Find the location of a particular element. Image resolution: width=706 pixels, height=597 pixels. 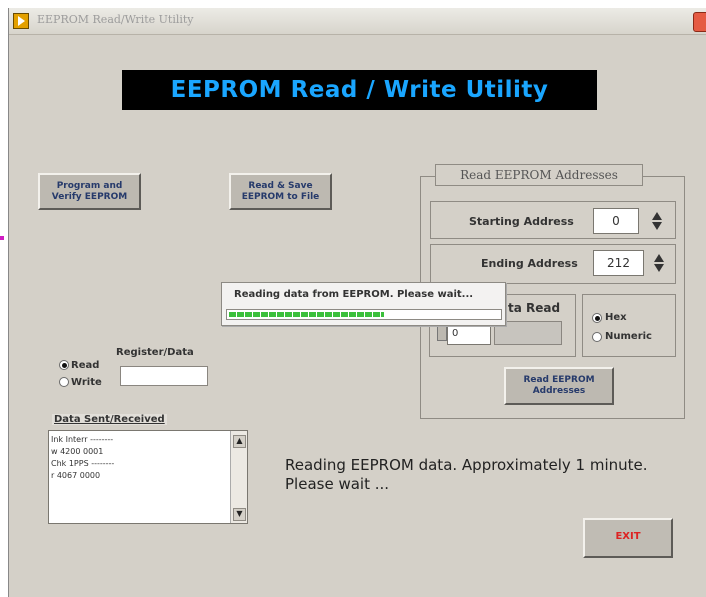

read-addresses-button: Read EEPROM Addresses is located at coordinates (559, 386).